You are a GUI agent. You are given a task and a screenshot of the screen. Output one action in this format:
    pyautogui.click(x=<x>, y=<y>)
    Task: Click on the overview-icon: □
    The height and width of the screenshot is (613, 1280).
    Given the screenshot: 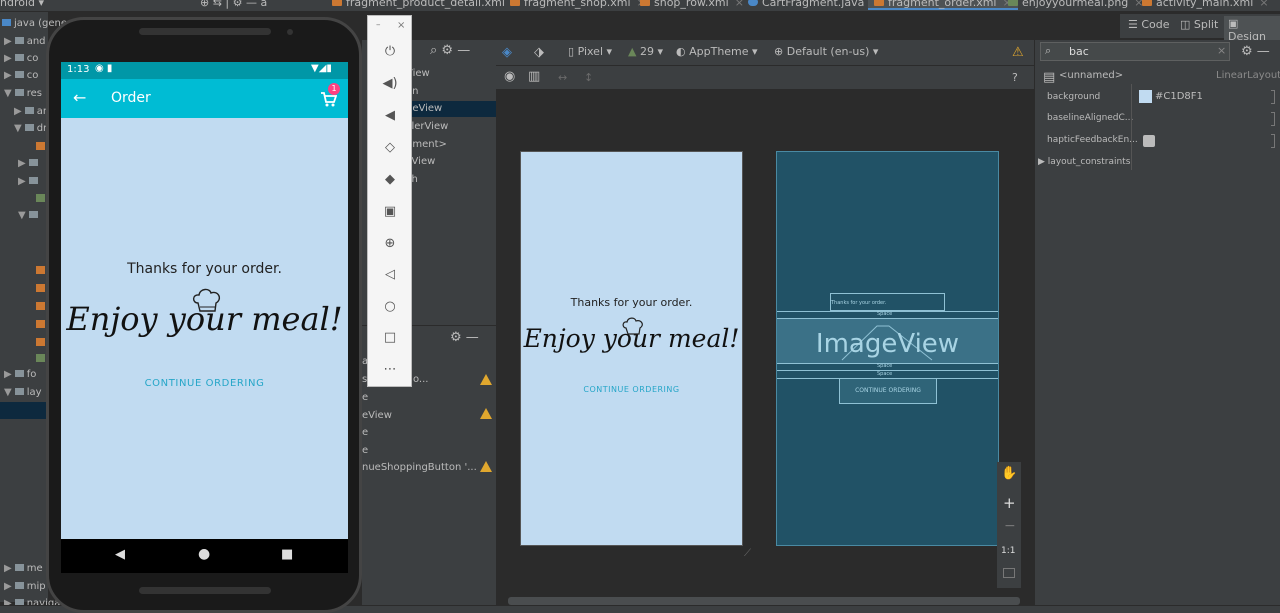 What is the action you would take?
    pyautogui.click(x=390, y=338)
    